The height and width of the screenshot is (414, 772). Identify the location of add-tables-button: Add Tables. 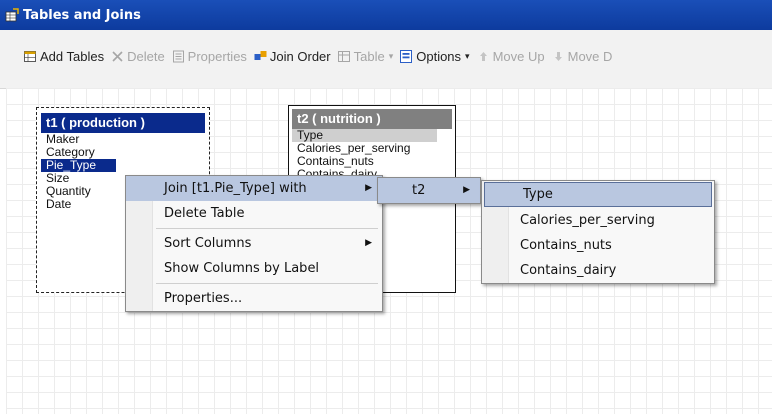
(64, 56).